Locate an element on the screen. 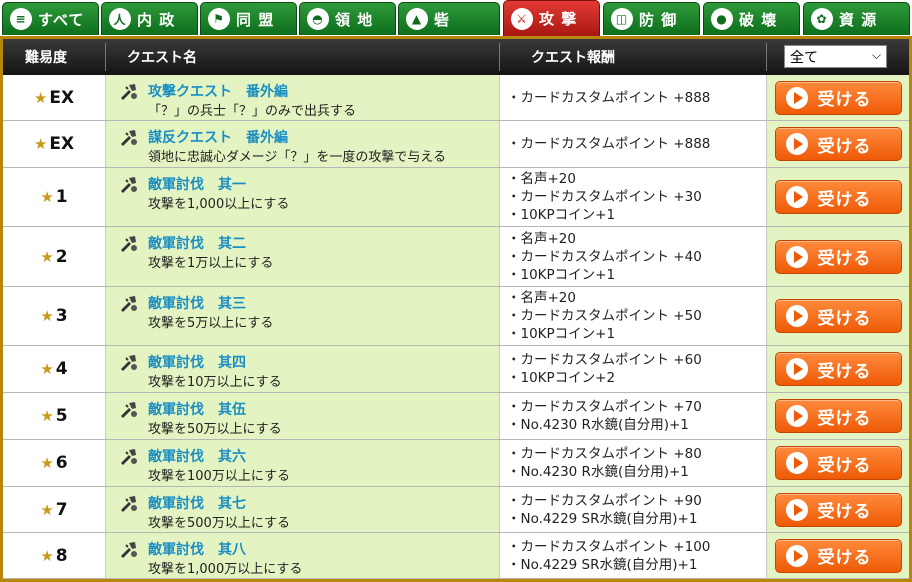 Image resolution: width=912 pixels, height=582 pixels. quest-name-cell: 敵軍討伐 其六 攻撃を100万以上にする is located at coordinates (302, 463).